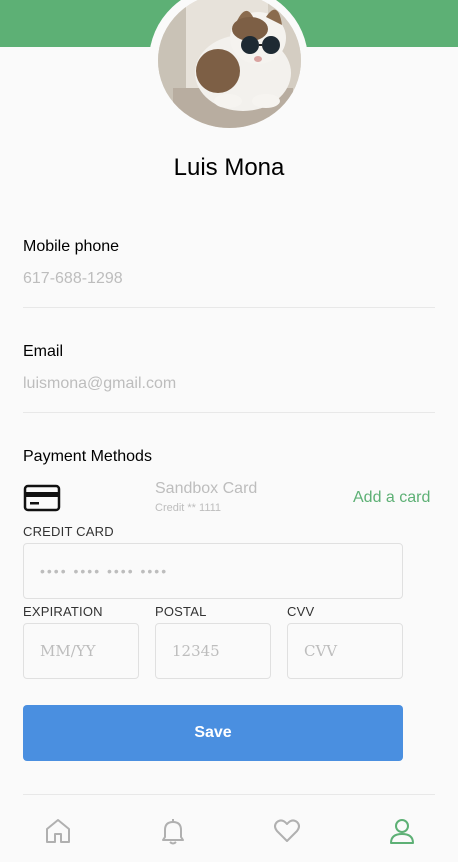  I want to click on user-icon, so click(402, 831).